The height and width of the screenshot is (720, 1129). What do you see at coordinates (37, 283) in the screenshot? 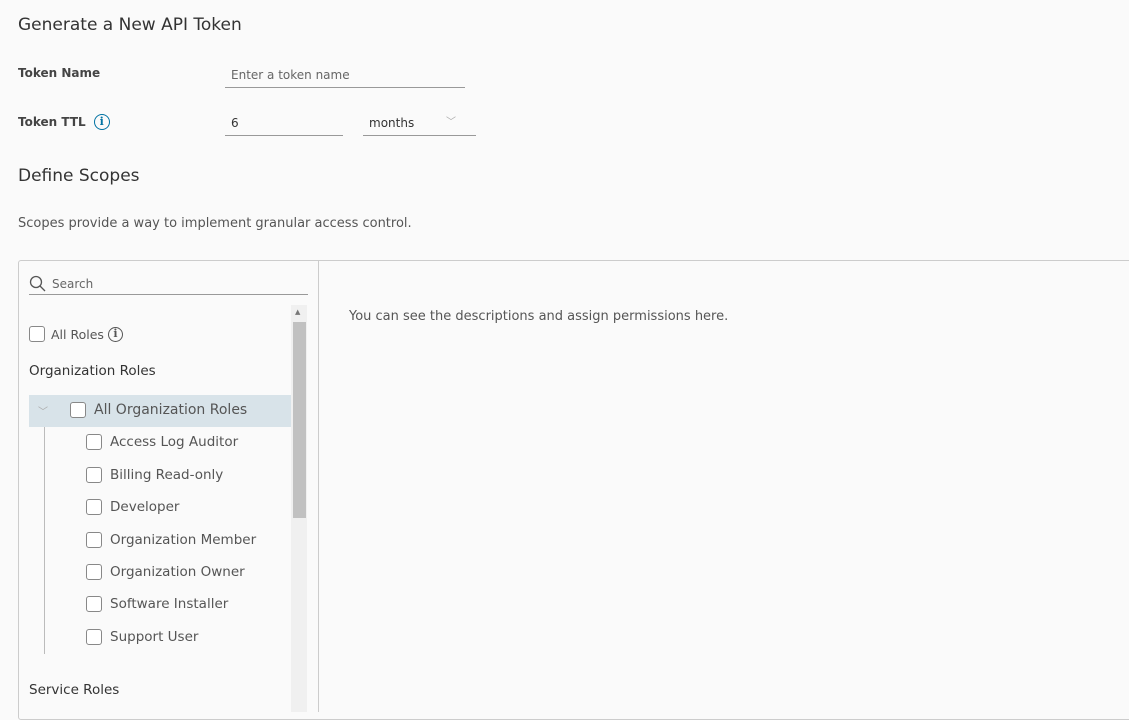
I see `search-icon` at bounding box center [37, 283].